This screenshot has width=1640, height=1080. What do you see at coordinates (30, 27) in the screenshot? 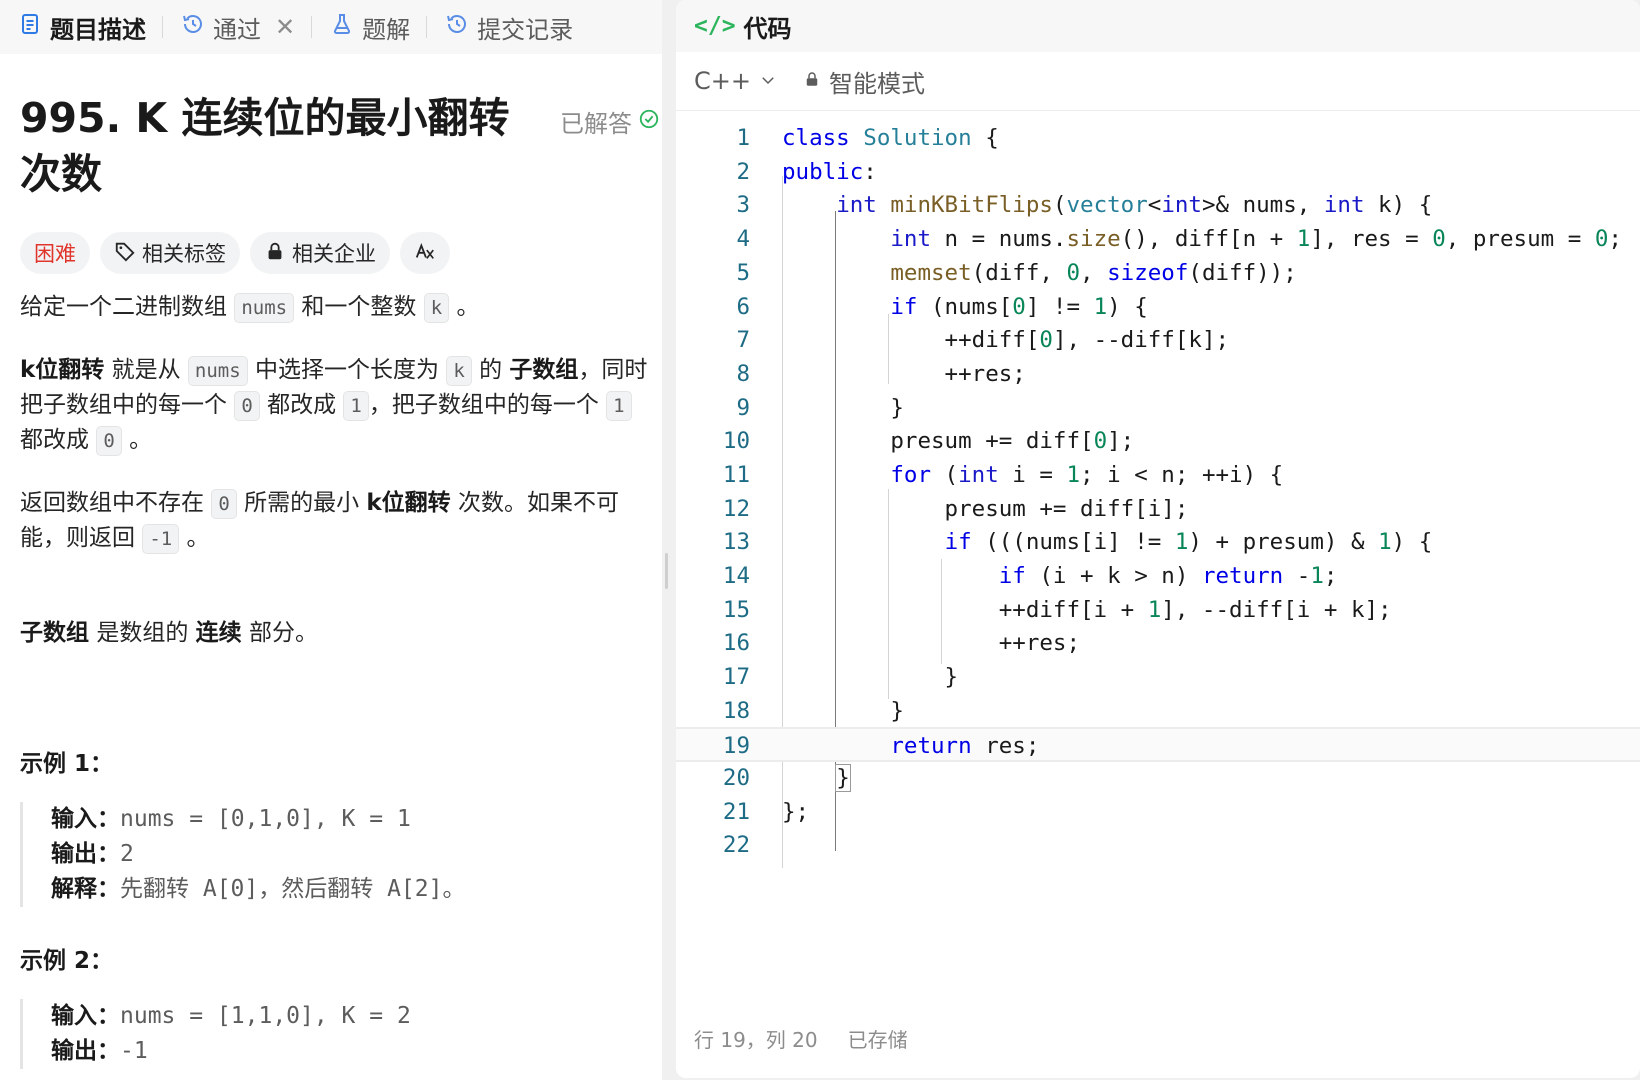
I see `description-icon` at bounding box center [30, 27].